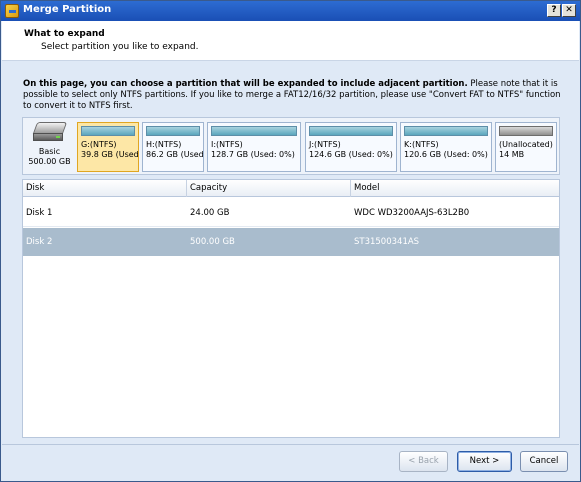 The image size is (581, 482). What do you see at coordinates (105, 188) in the screenshot?
I see `column-header-disk: Disk` at bounding box center [105, 188].